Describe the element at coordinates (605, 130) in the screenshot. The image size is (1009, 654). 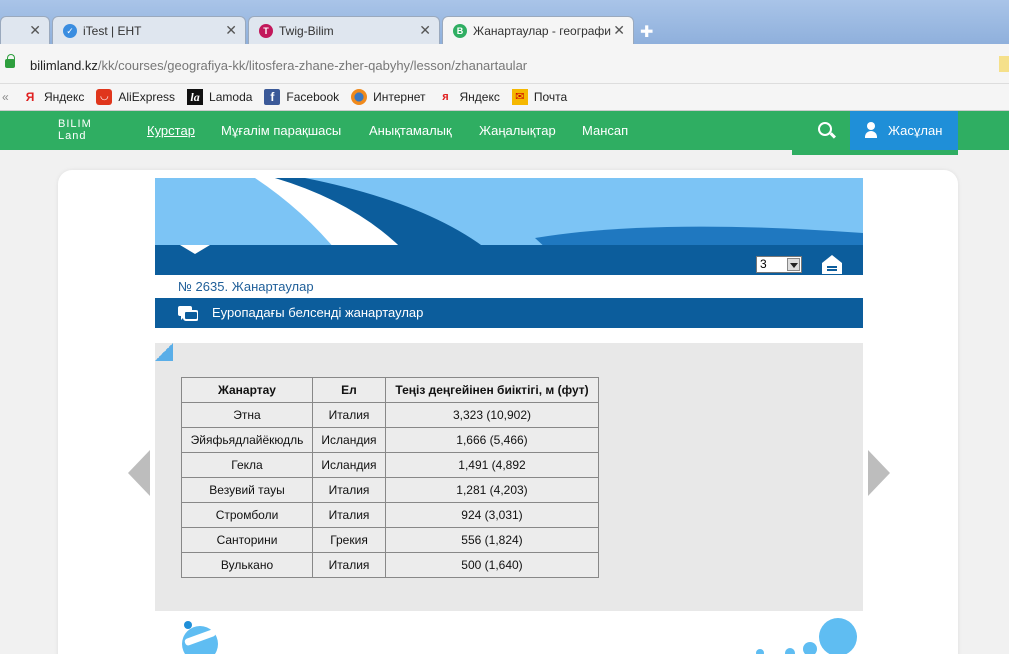
I see `nav-career: Мансап` at that location.